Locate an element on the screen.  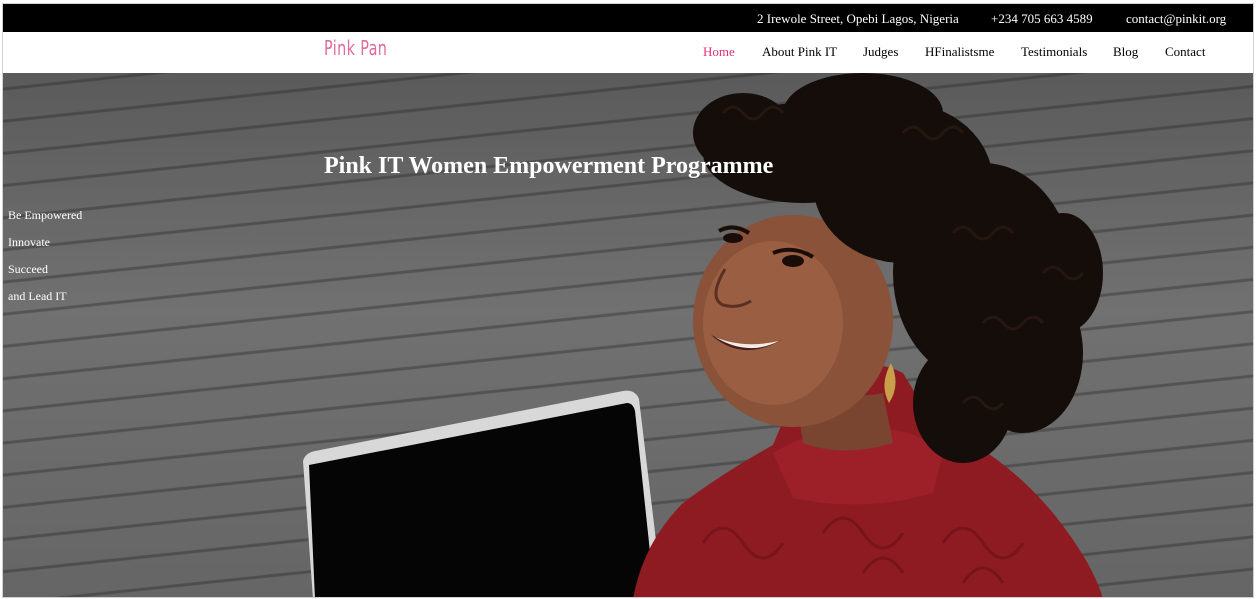
nav-item-home: Home is located at coordinates (719, 52).